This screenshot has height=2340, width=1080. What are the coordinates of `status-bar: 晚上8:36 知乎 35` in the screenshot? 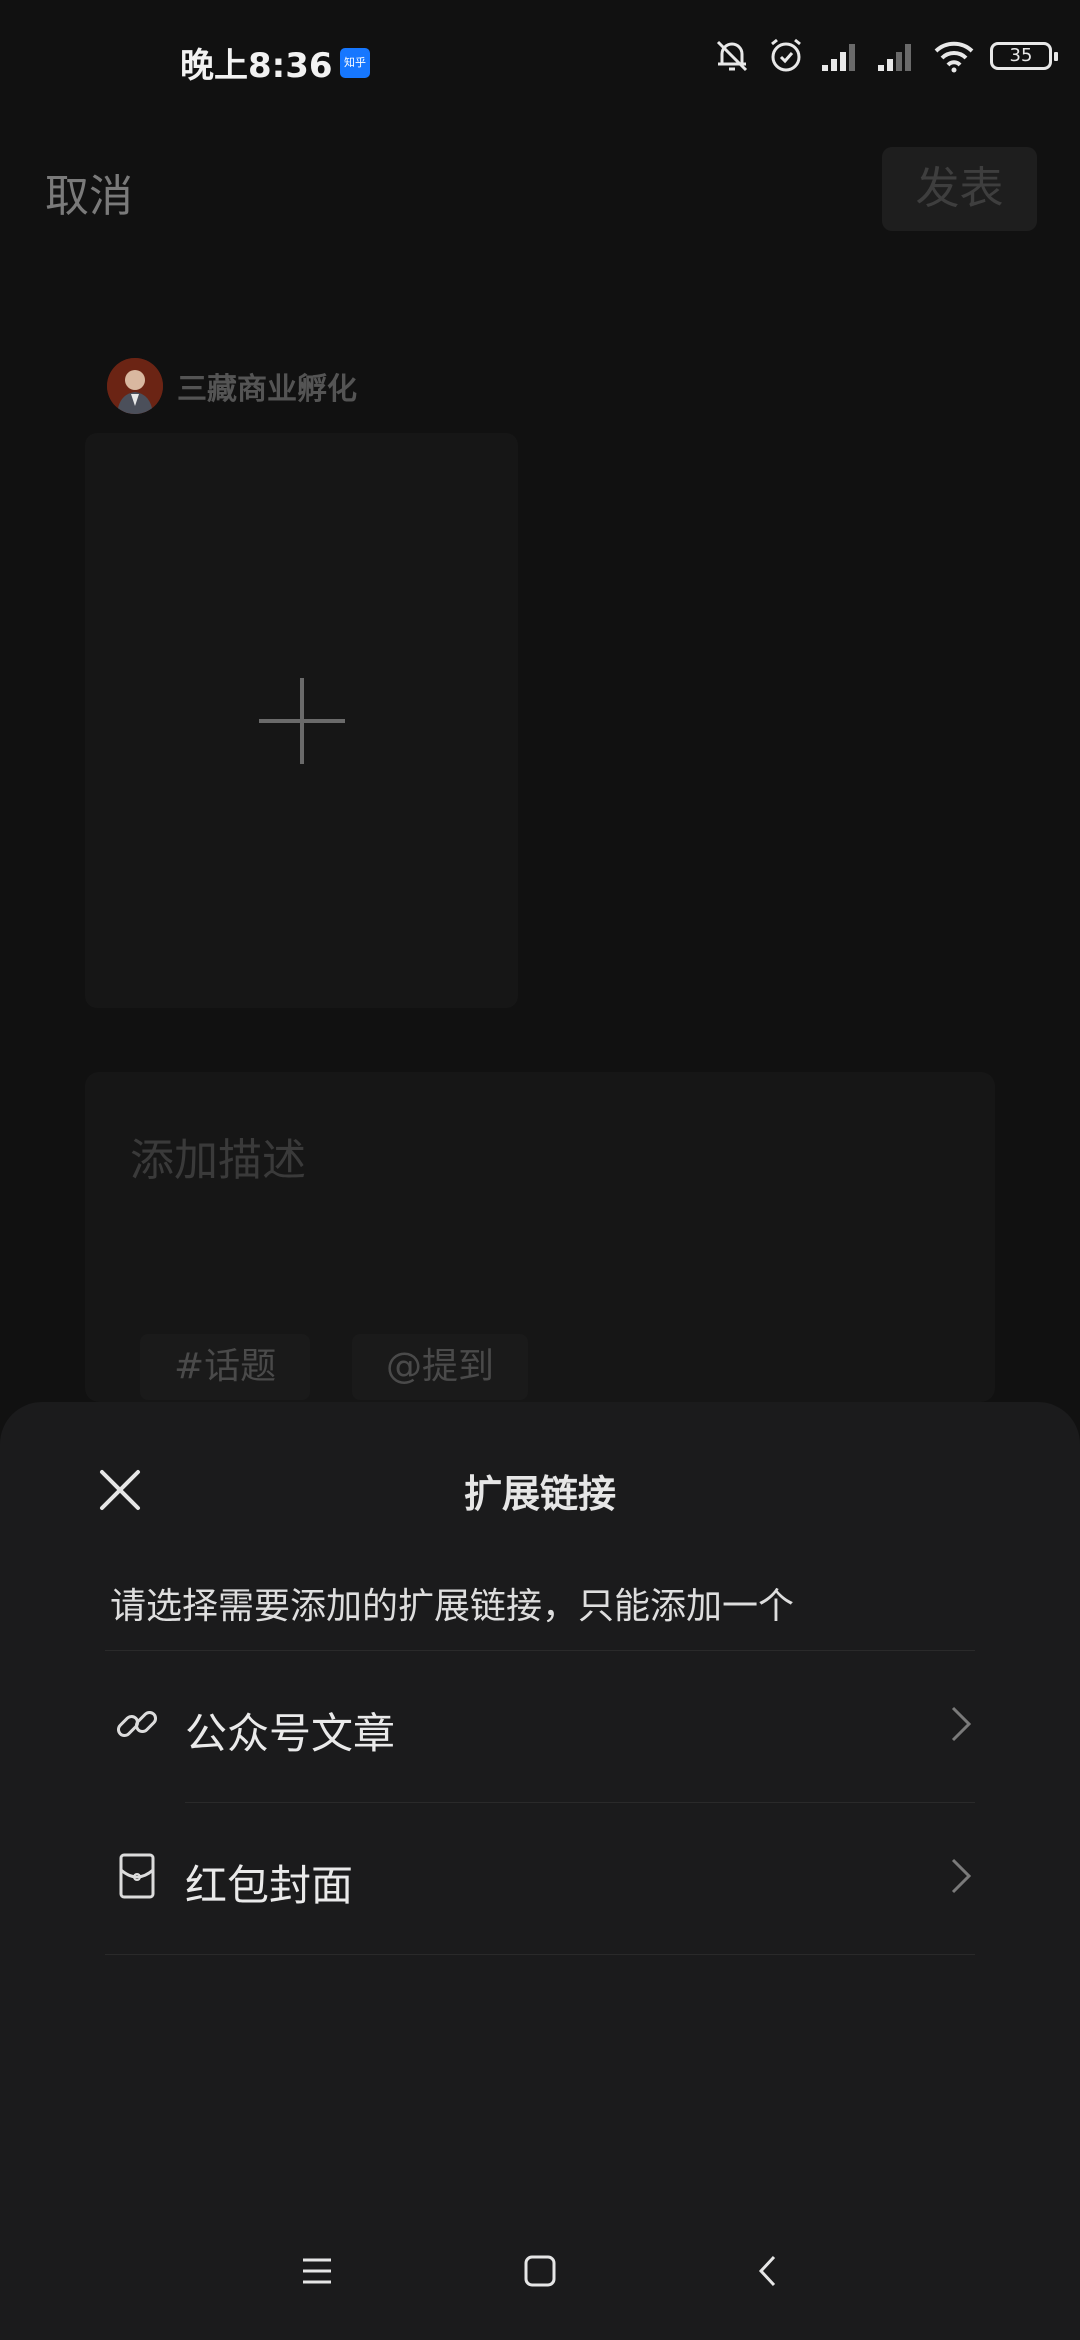 It's located at (540, 62).